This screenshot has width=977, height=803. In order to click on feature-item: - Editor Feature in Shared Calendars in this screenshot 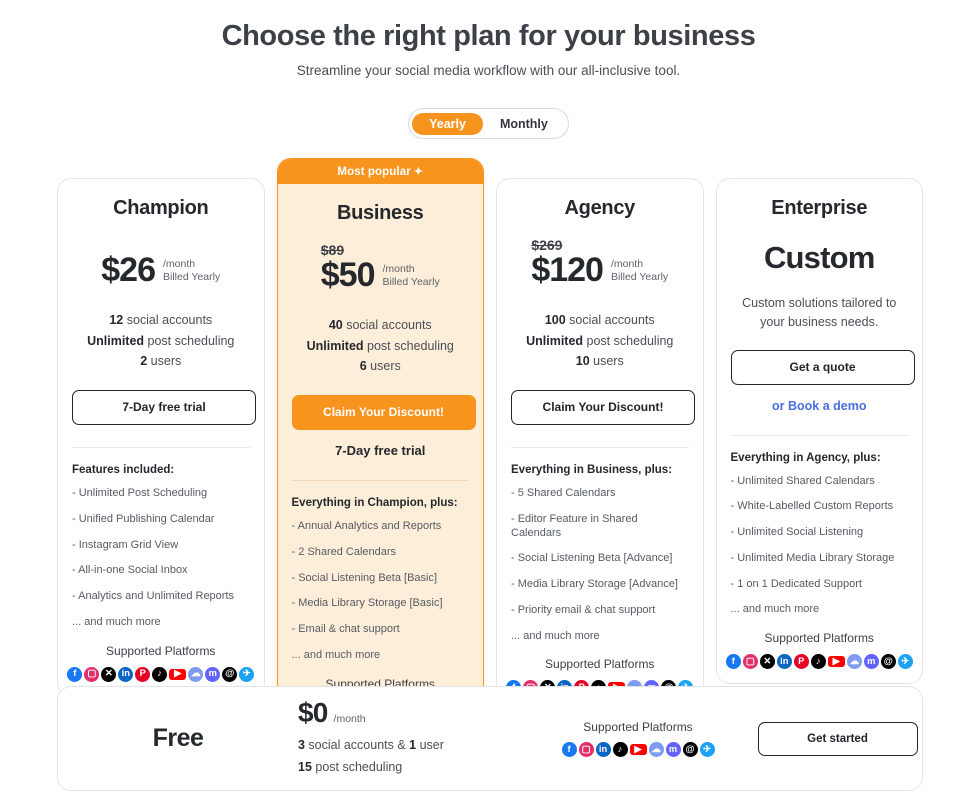, I will do `click(574, 525)`.